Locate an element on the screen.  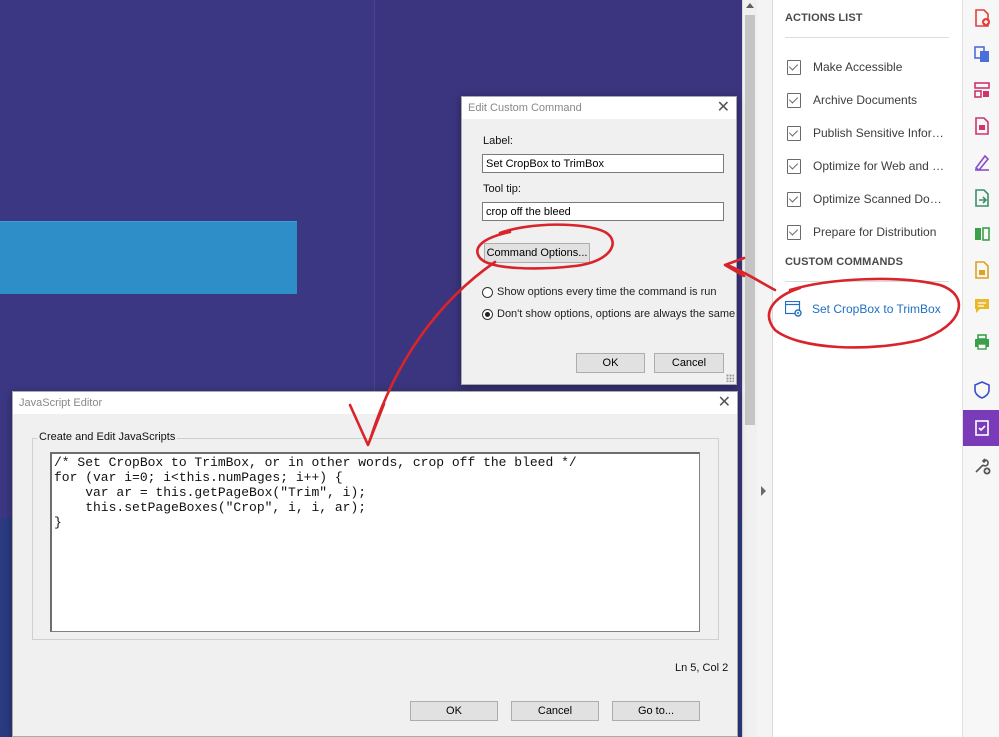
expand-arrow-icon is located at coordinates (763, 491).